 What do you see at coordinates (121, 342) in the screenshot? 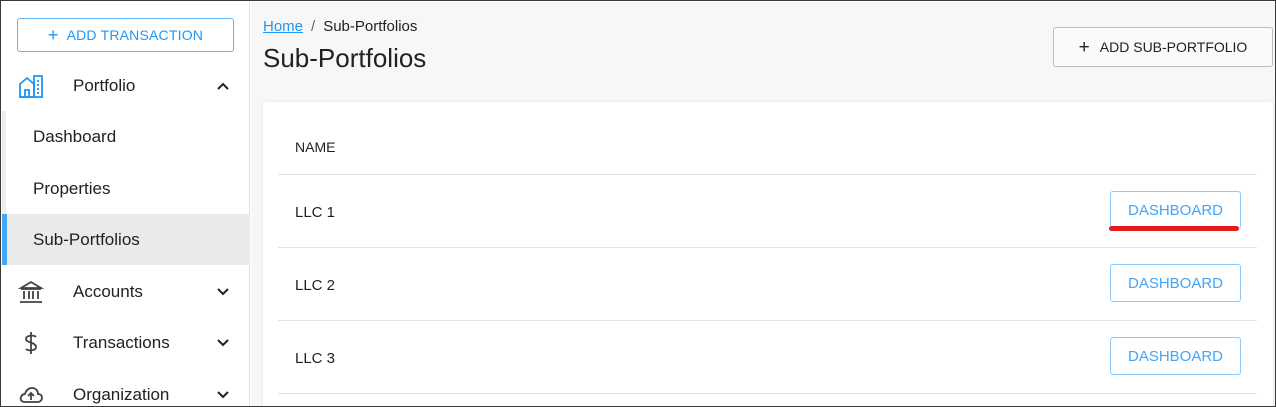
I see `sidebar-item-label: Transactions` at bounding box center [121, 342].